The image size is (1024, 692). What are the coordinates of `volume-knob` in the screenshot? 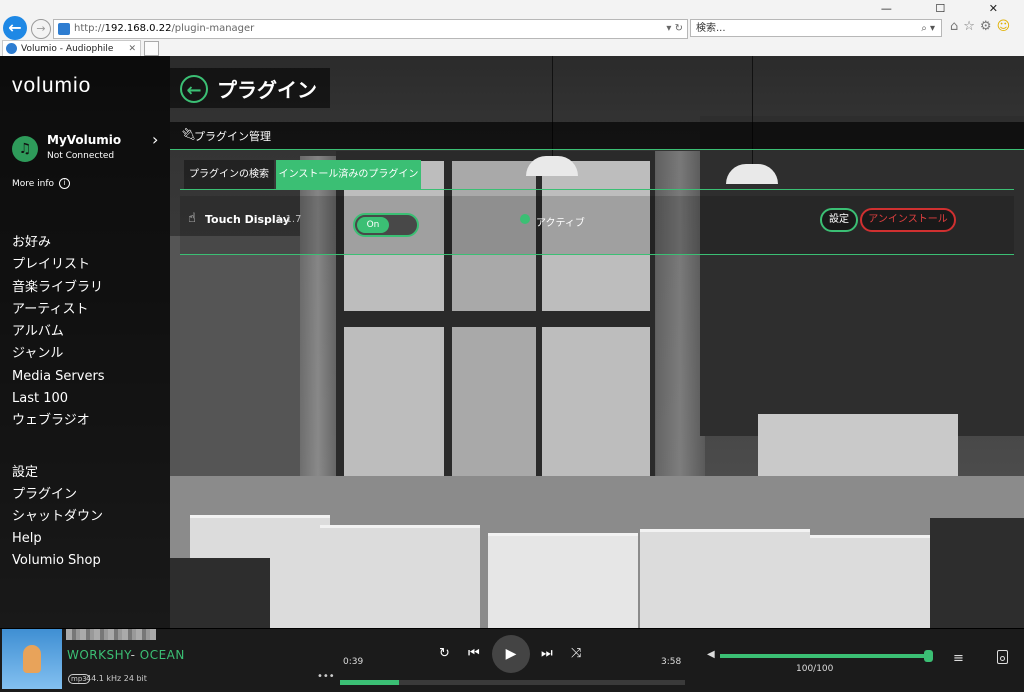 It's located at (928, 656).